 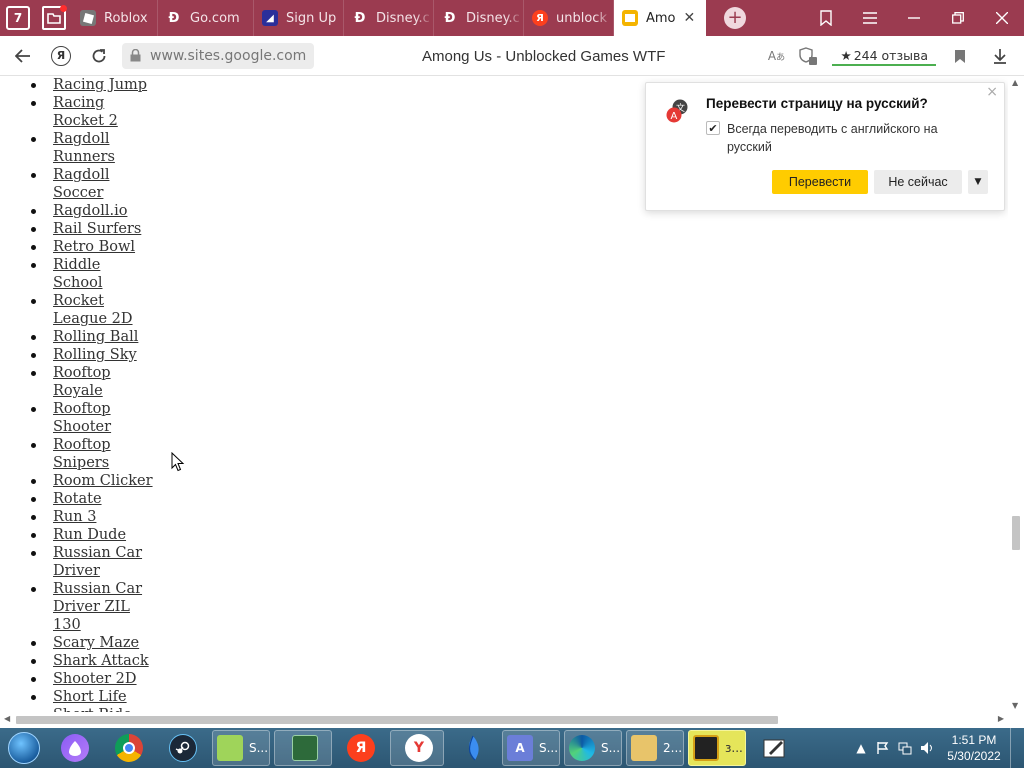 I want to click on tab-disney-2: Ð Disney.c, so click(x=479, y=18).